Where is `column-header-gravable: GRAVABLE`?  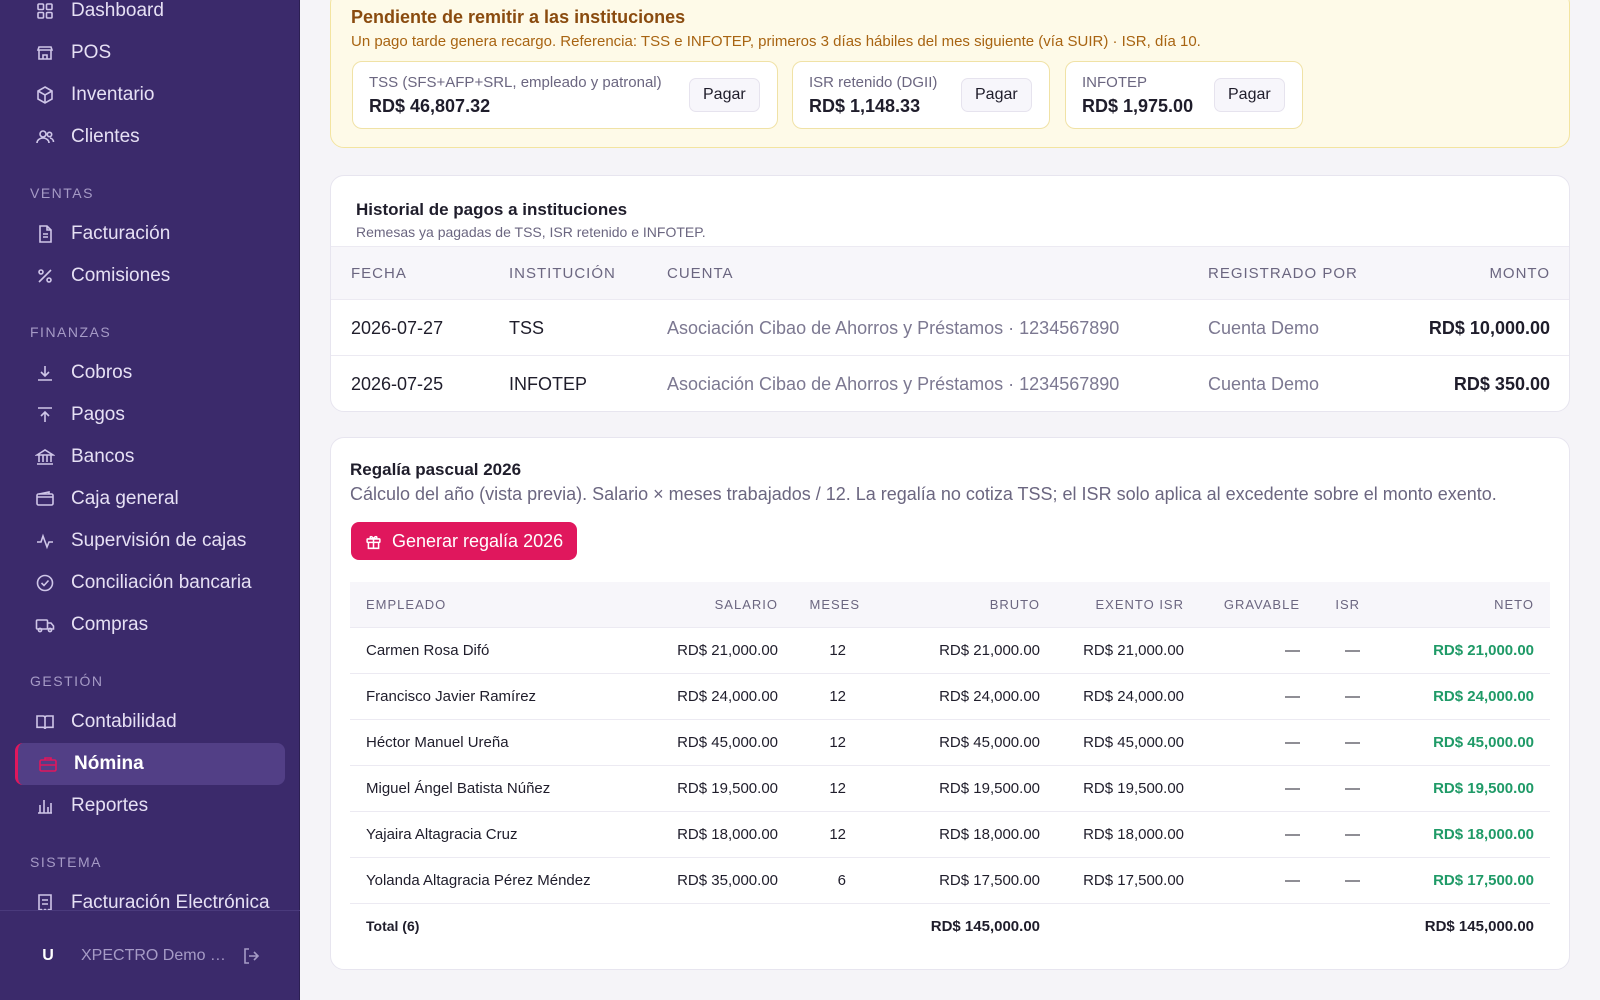
column-header-gravable: GRAVABLE is located at coordinates (1261, 604).